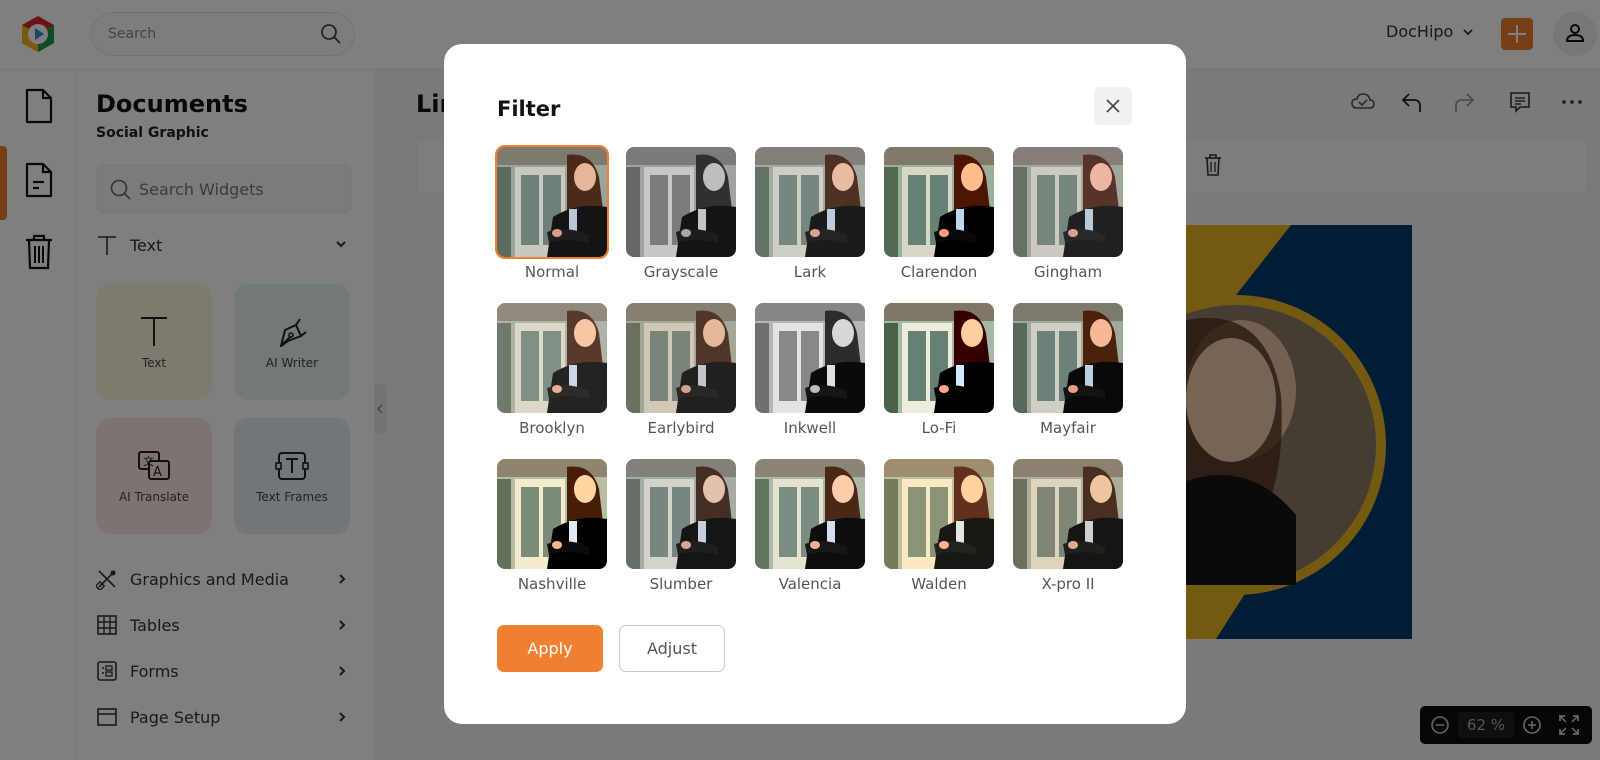 Image resolution: width=1600 pixels, height=760 pixels. I want to click on filter-label: Nashville, so click(552, 584).